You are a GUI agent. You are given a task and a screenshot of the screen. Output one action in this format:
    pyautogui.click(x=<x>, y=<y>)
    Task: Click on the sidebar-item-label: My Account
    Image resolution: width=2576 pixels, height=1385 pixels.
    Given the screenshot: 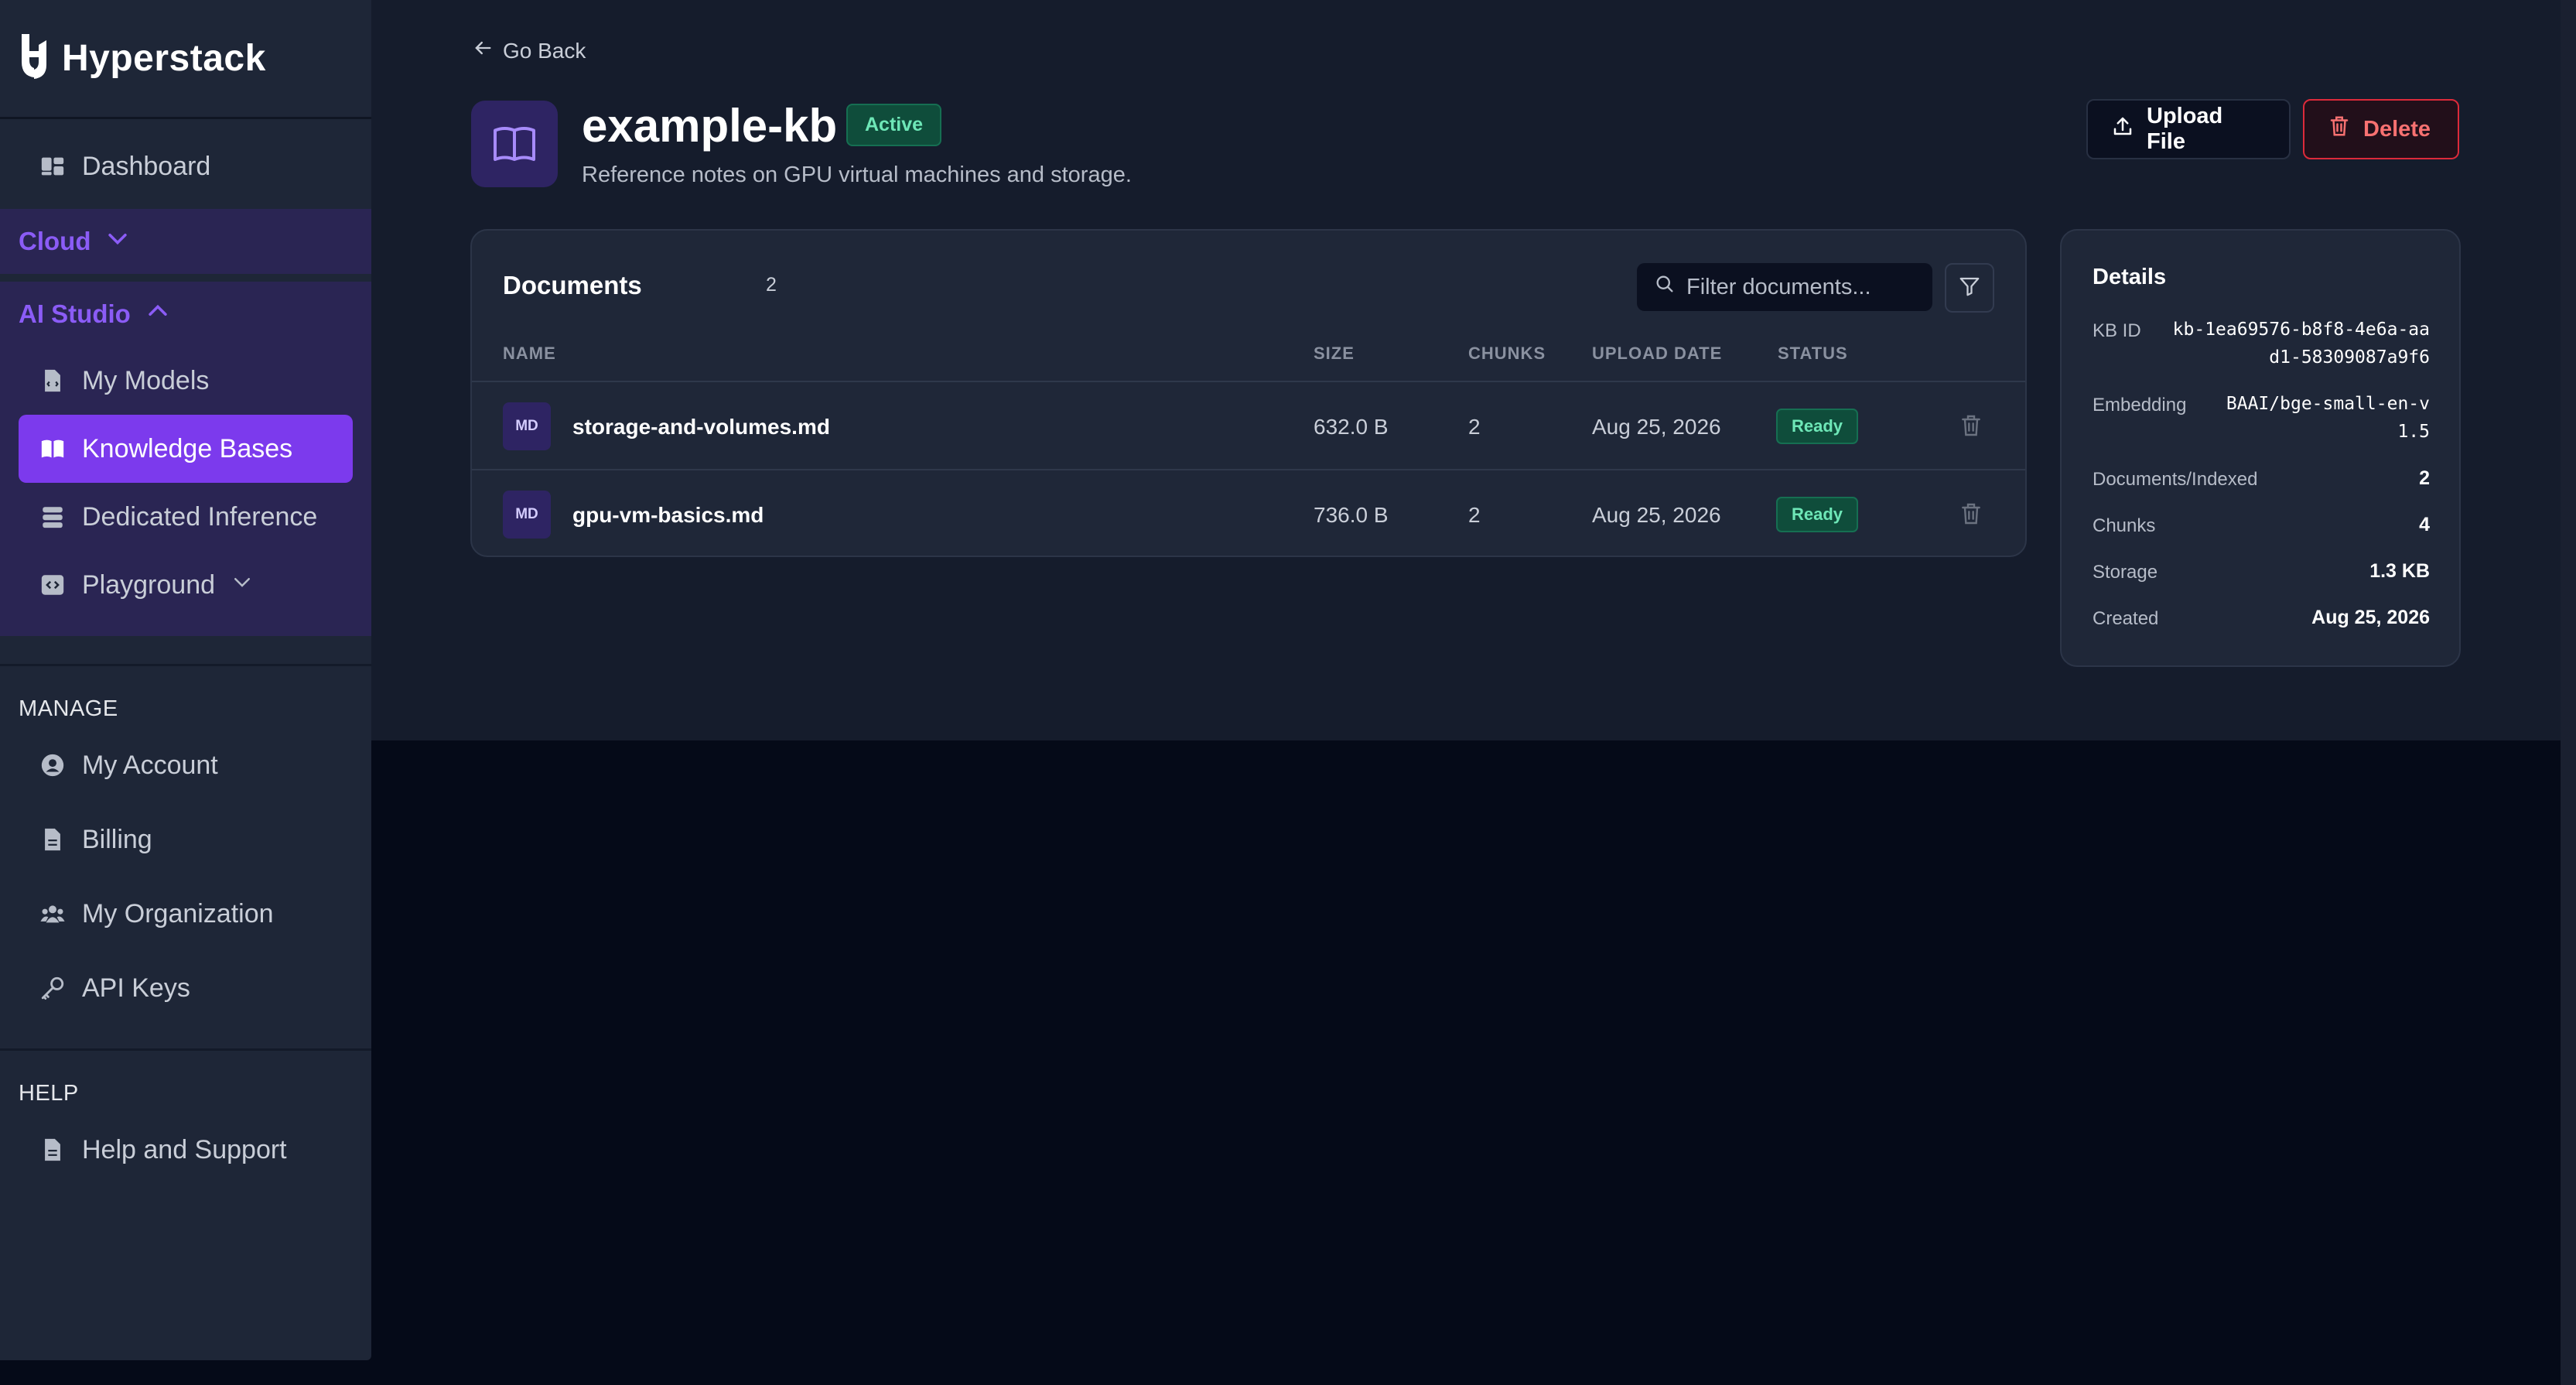 What is the action you would take?
    pyautogui.click(x=150, y=765)
    